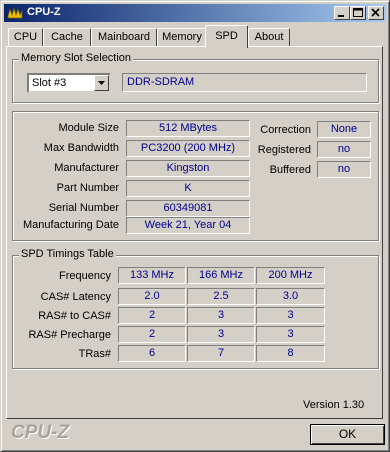 This screenshot has width=390, height=452. What do you see at coordinates (67, 37) in the screenshot?
I see `tab-cache: Cache` at bounding box center [67, 37].